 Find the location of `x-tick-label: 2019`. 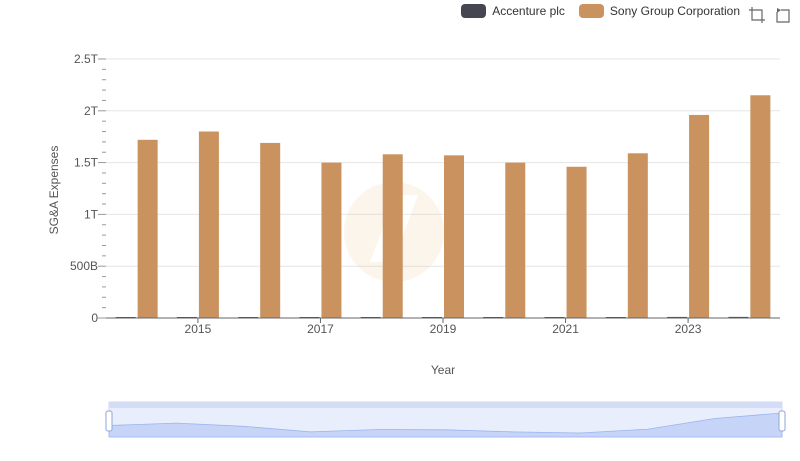

x-tick-label: 2019 is located at coordinates (443, 329).